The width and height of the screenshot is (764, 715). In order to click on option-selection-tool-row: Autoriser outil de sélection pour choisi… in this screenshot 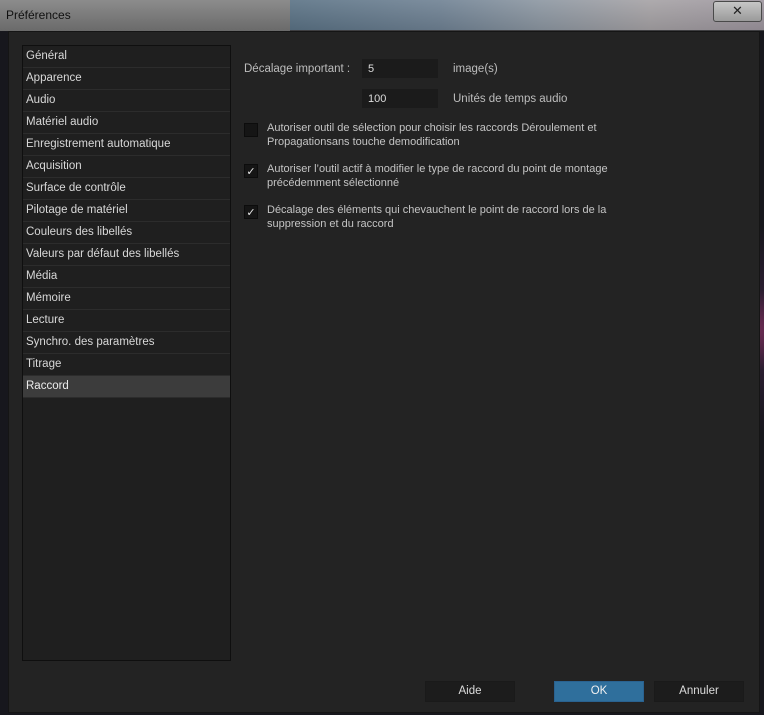, I will do `click(439, 135)`.